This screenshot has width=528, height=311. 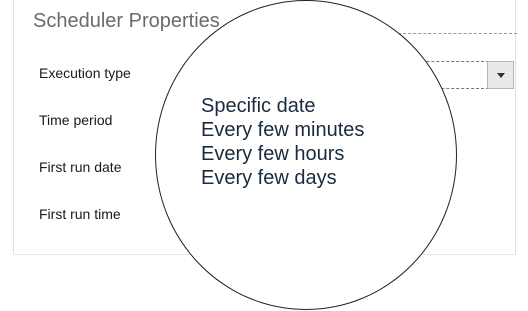 I want to click on option-specific-date: Specific date, so click(x=282, y=106).